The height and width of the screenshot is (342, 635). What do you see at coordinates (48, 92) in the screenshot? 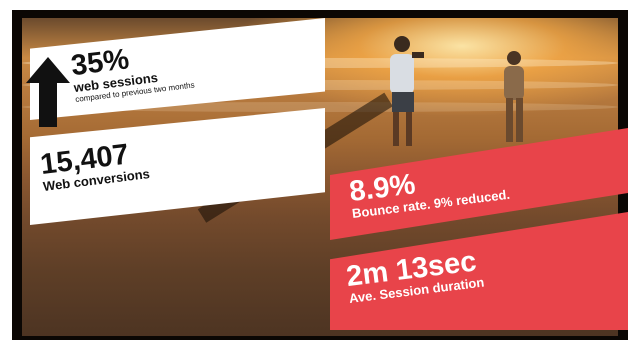
I see `up-arrow-icon` at bounding box center [48, 92].